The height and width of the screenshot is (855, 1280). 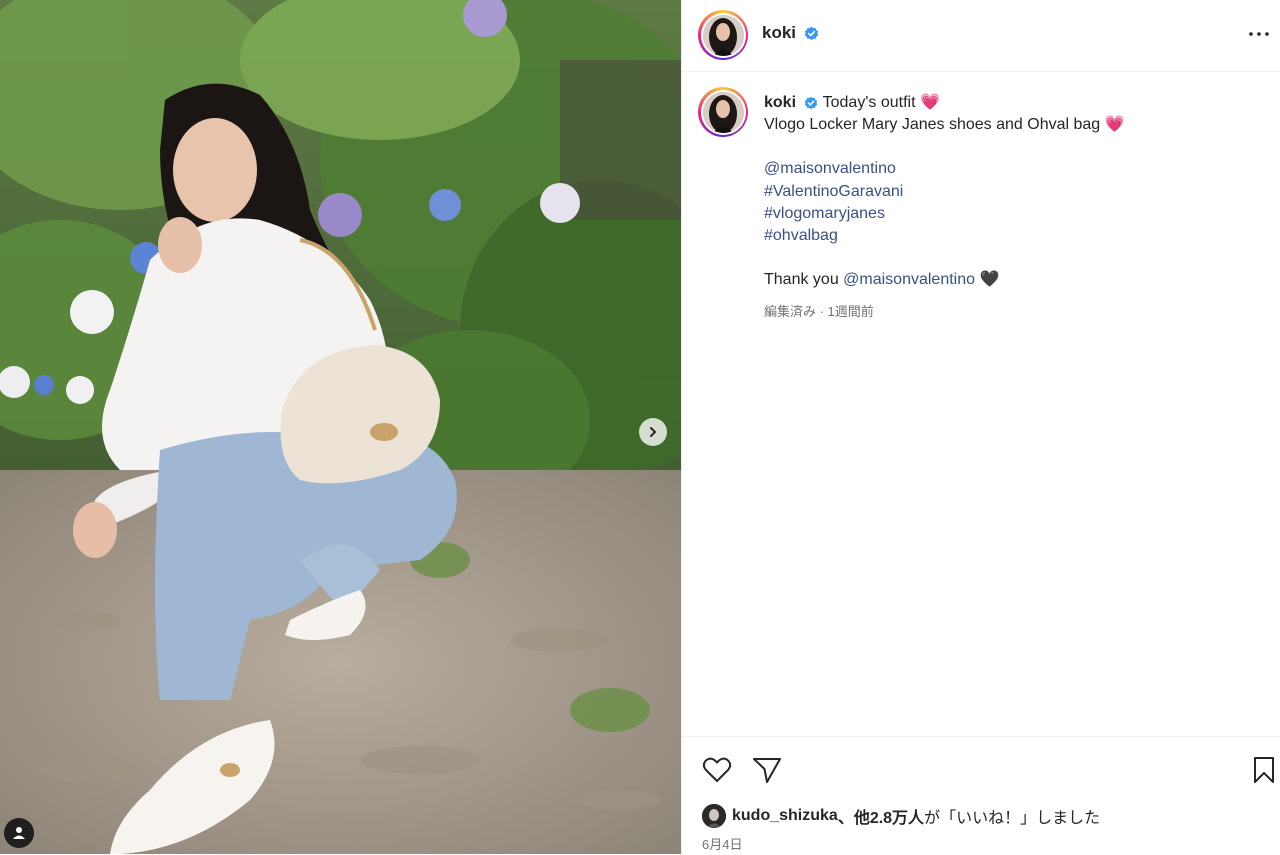 I want to click on header-avatar, so click(x=723, y=35).